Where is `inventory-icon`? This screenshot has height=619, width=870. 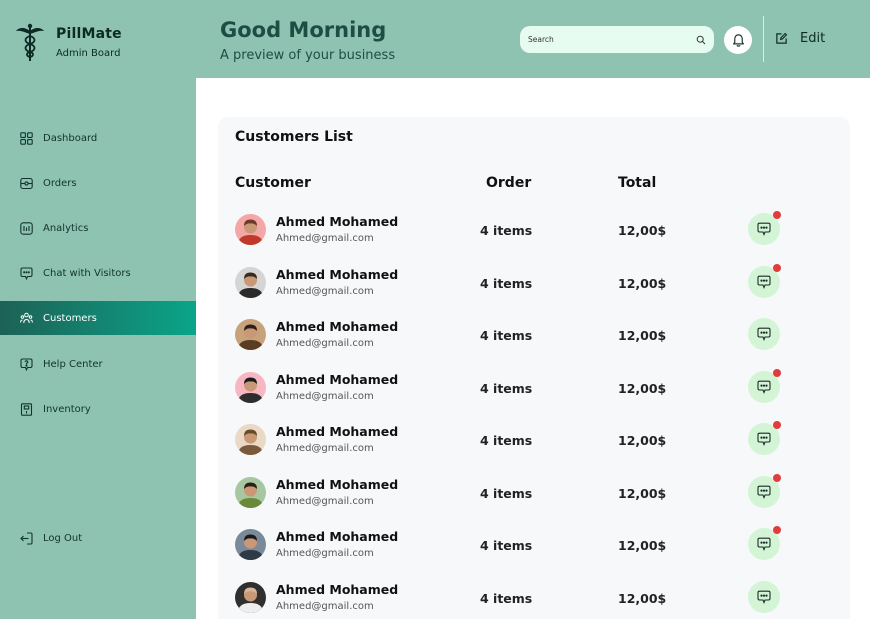
inventory-icon is located at coordinates (26, 409).